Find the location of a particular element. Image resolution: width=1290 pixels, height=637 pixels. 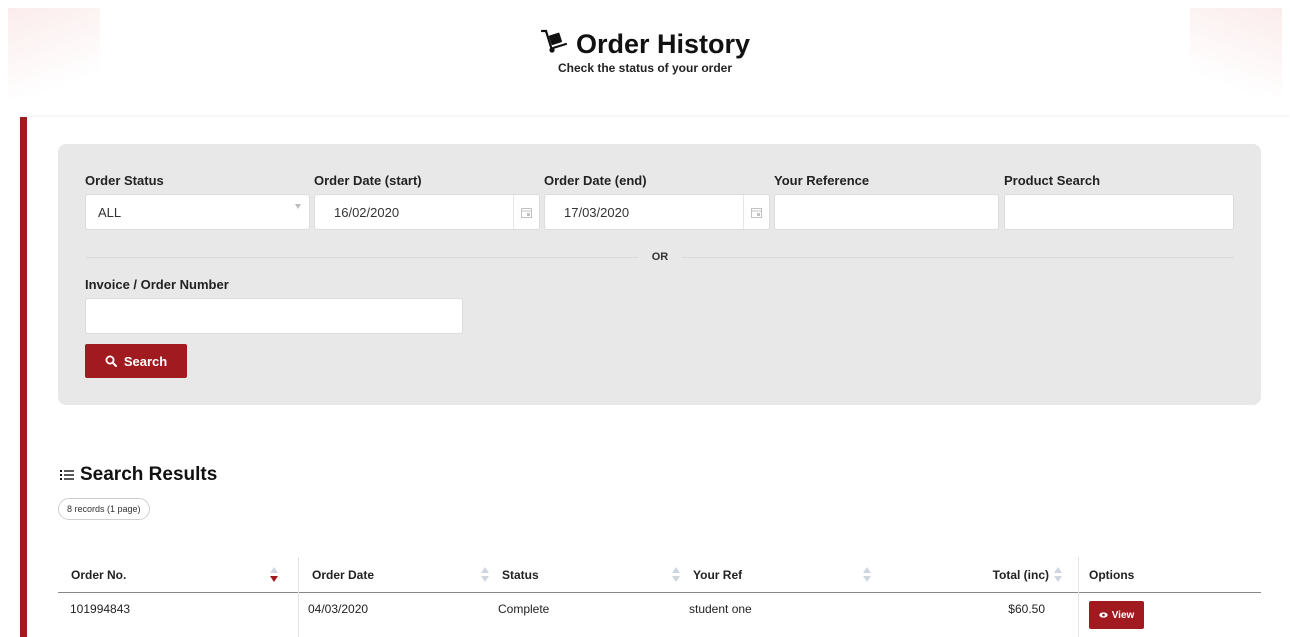

date-end-input: 17/03/2020 is located at coordinates (657, 212).